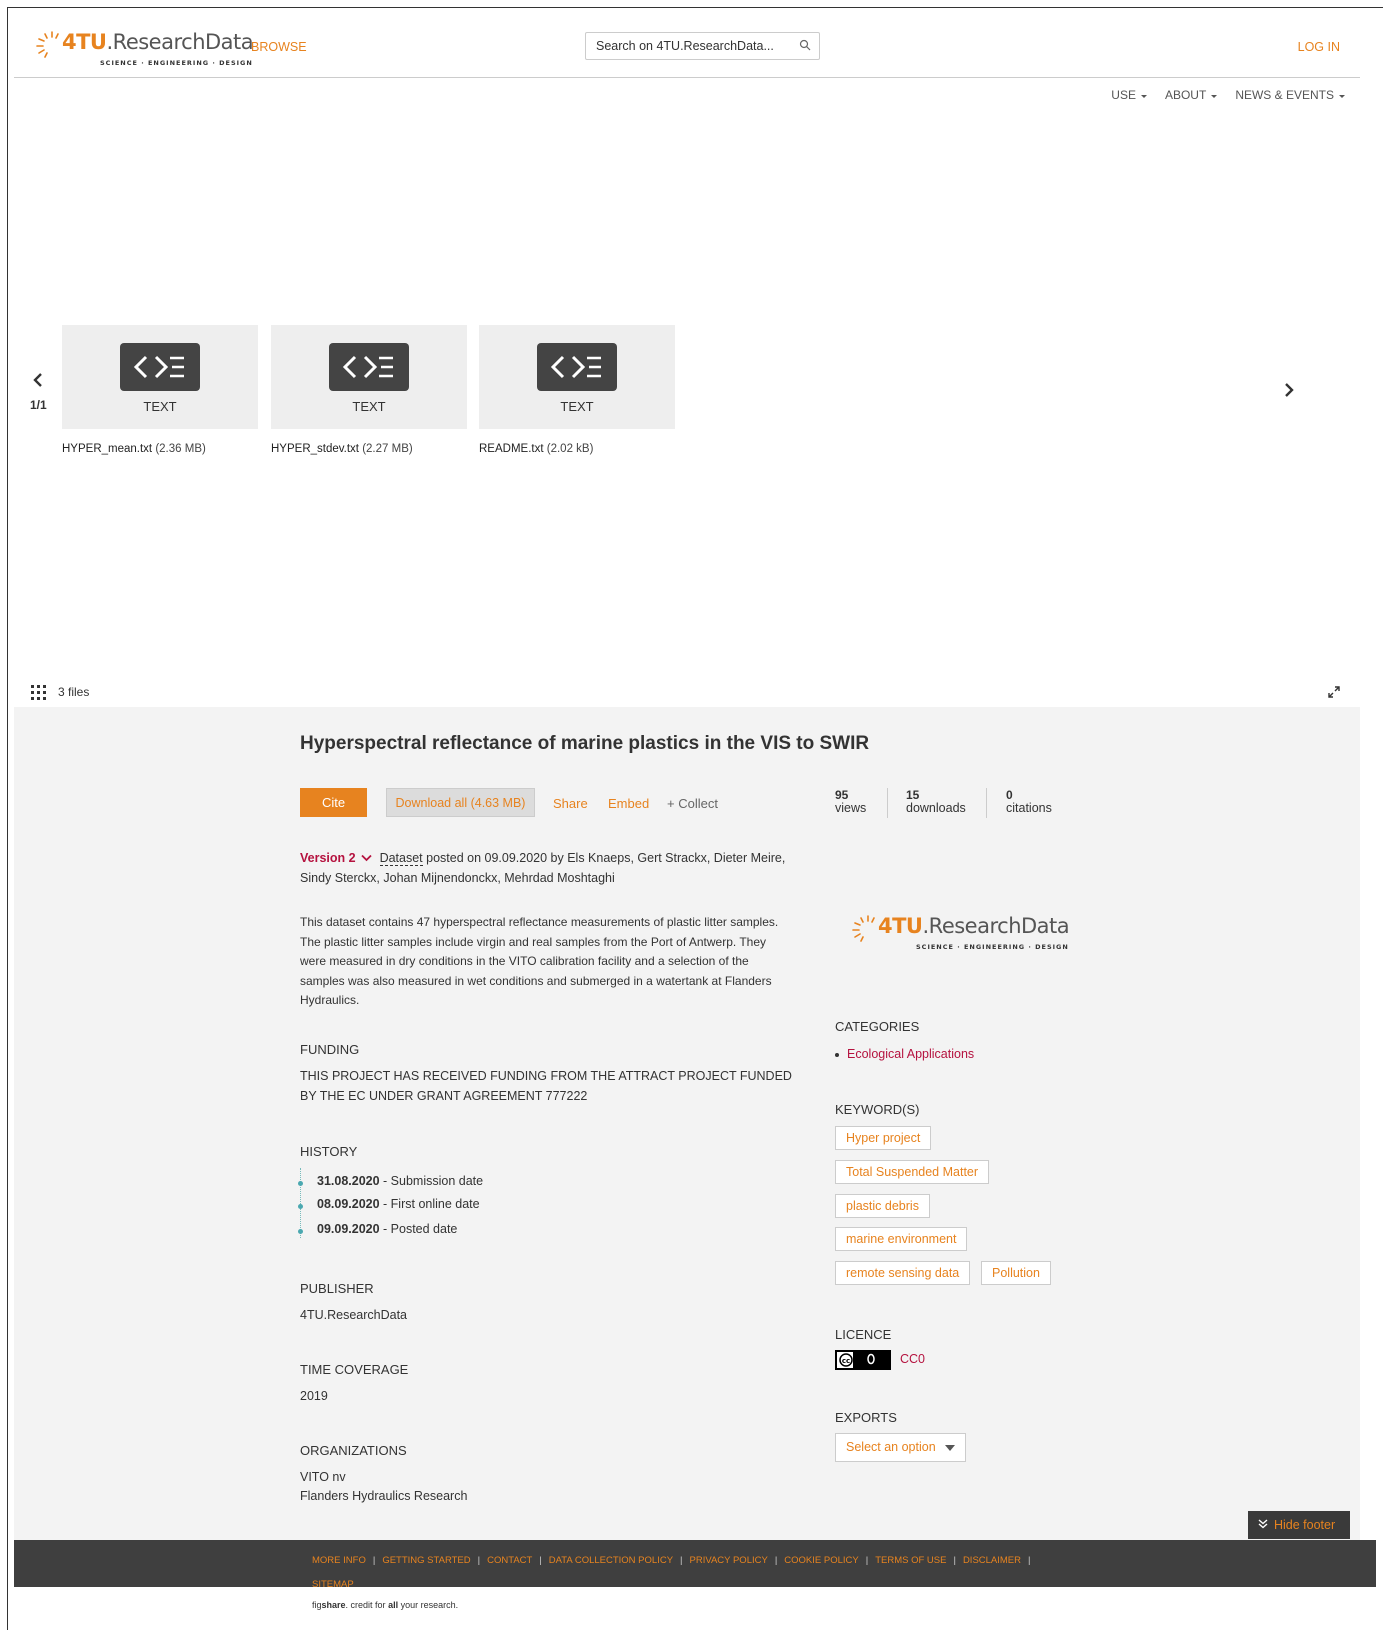 This screenshot has height=1630, width=1383. What do you see at coordinates (460, 802) in the screenshot?
I see `download-all-button: Download all (4.63 MB)` at bounding box center [460, 802].